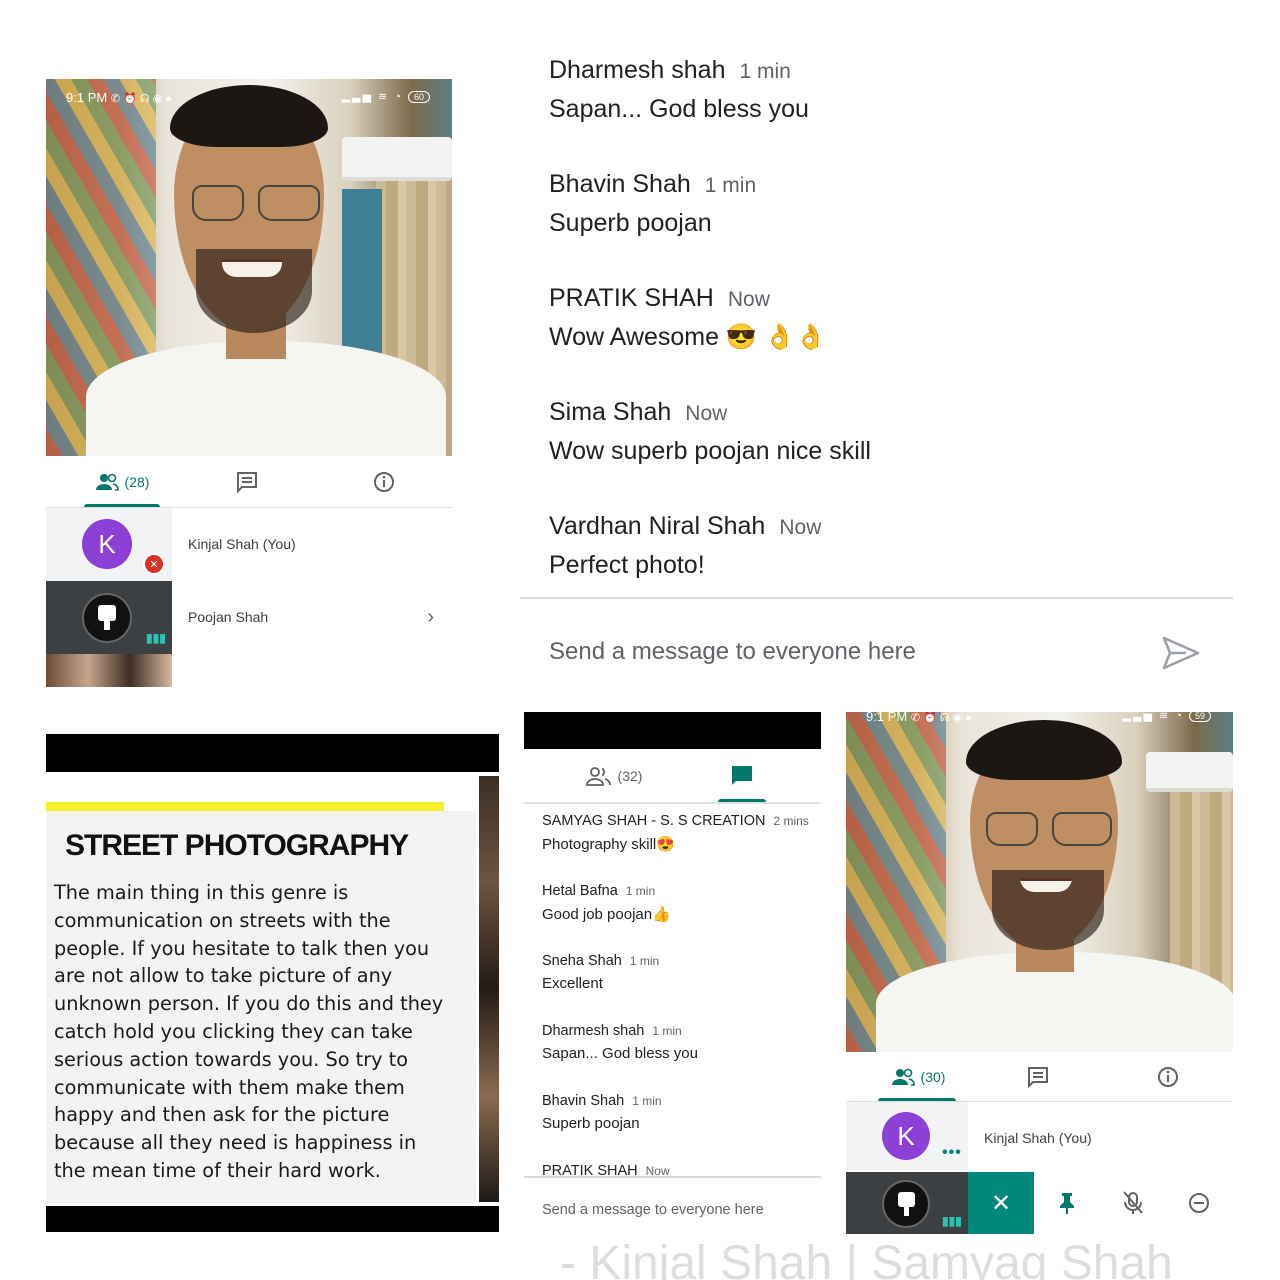  Describe the element at coordinates (631, 298) in the screenshot. I see `message-sender: PRATIK SHAH` at that location.